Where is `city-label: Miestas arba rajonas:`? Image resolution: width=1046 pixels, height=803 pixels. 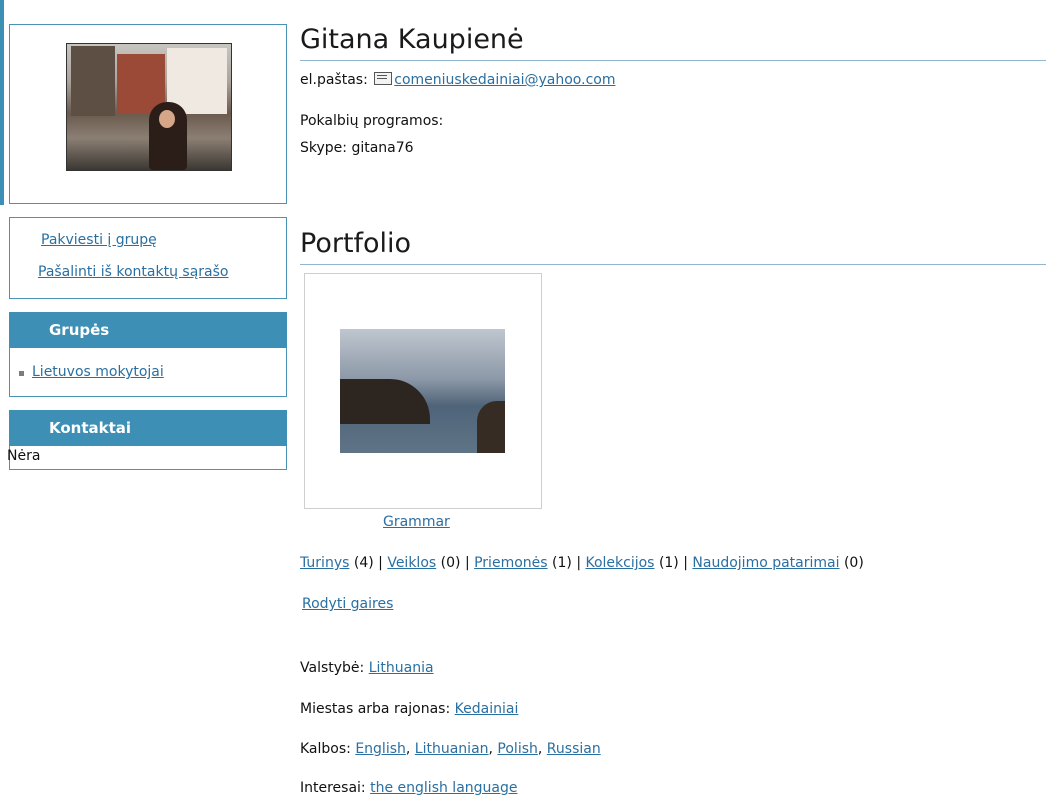 city-label: Miestas arba rajonas: is located at coordinates (375, 709).